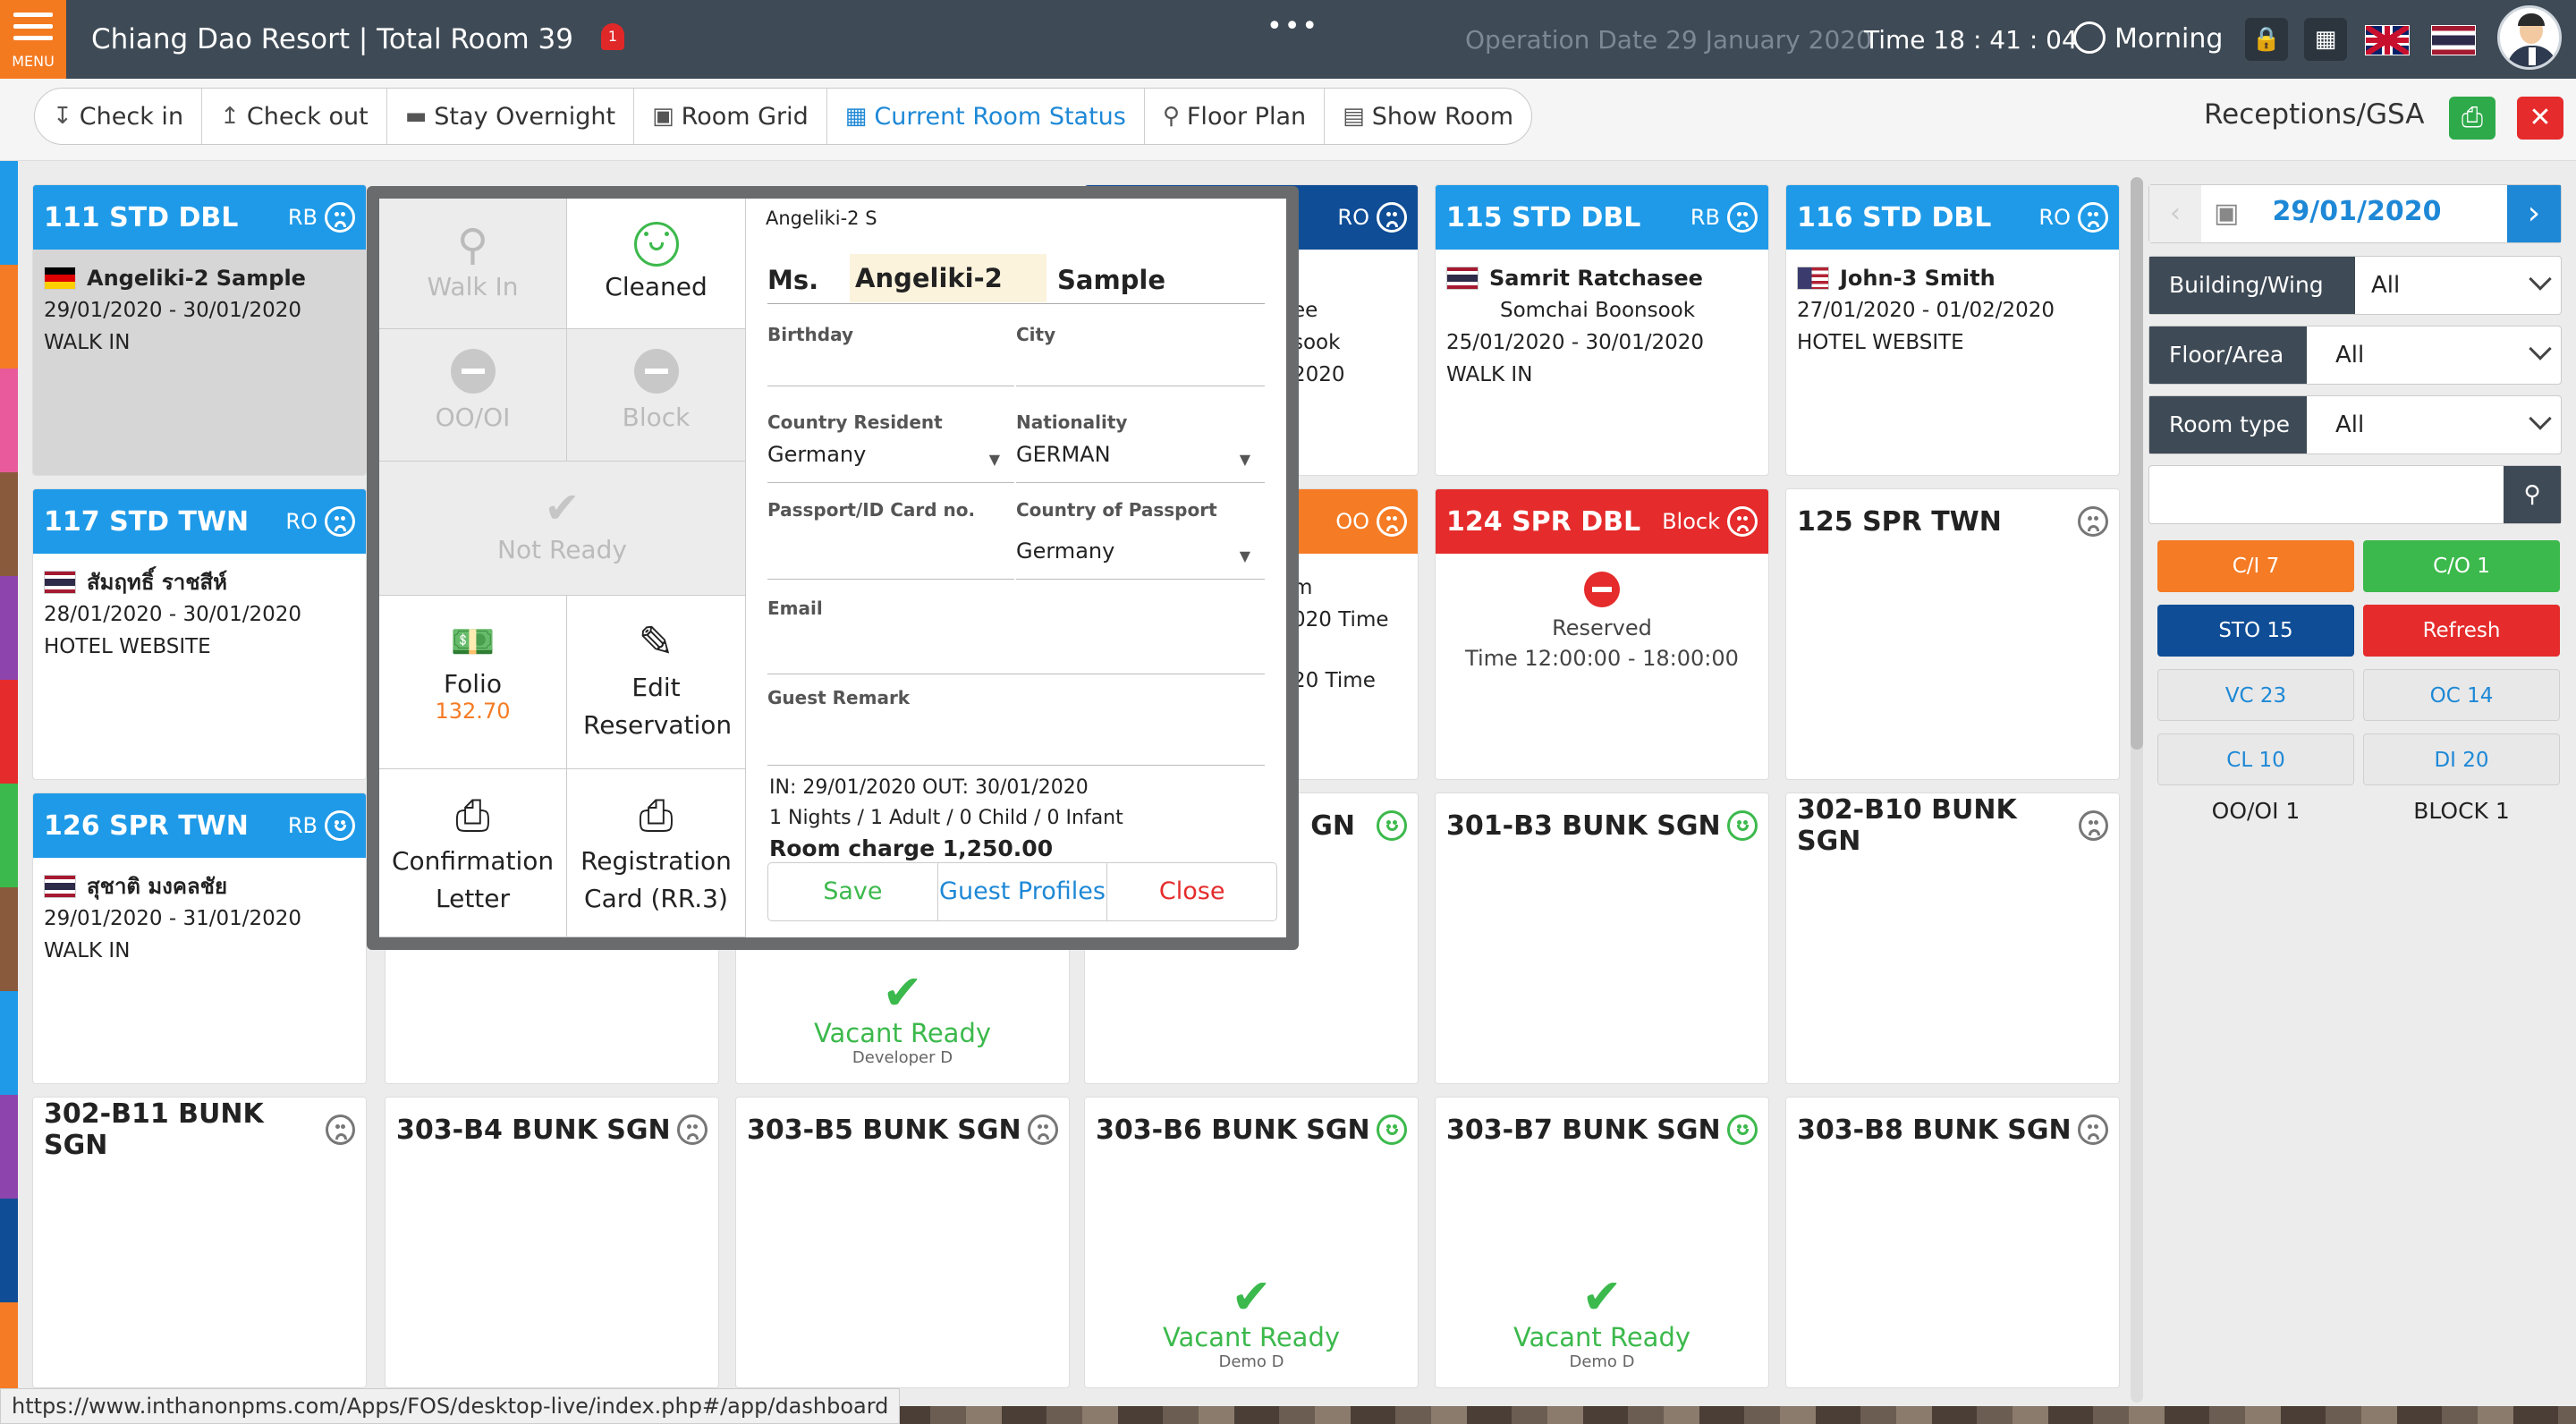 This screenshot has width=2576, height=1424. Describe the element at coordinates (2461, 566) in the screenshot. I see `check-out-count-button: C/O 1` at that location.